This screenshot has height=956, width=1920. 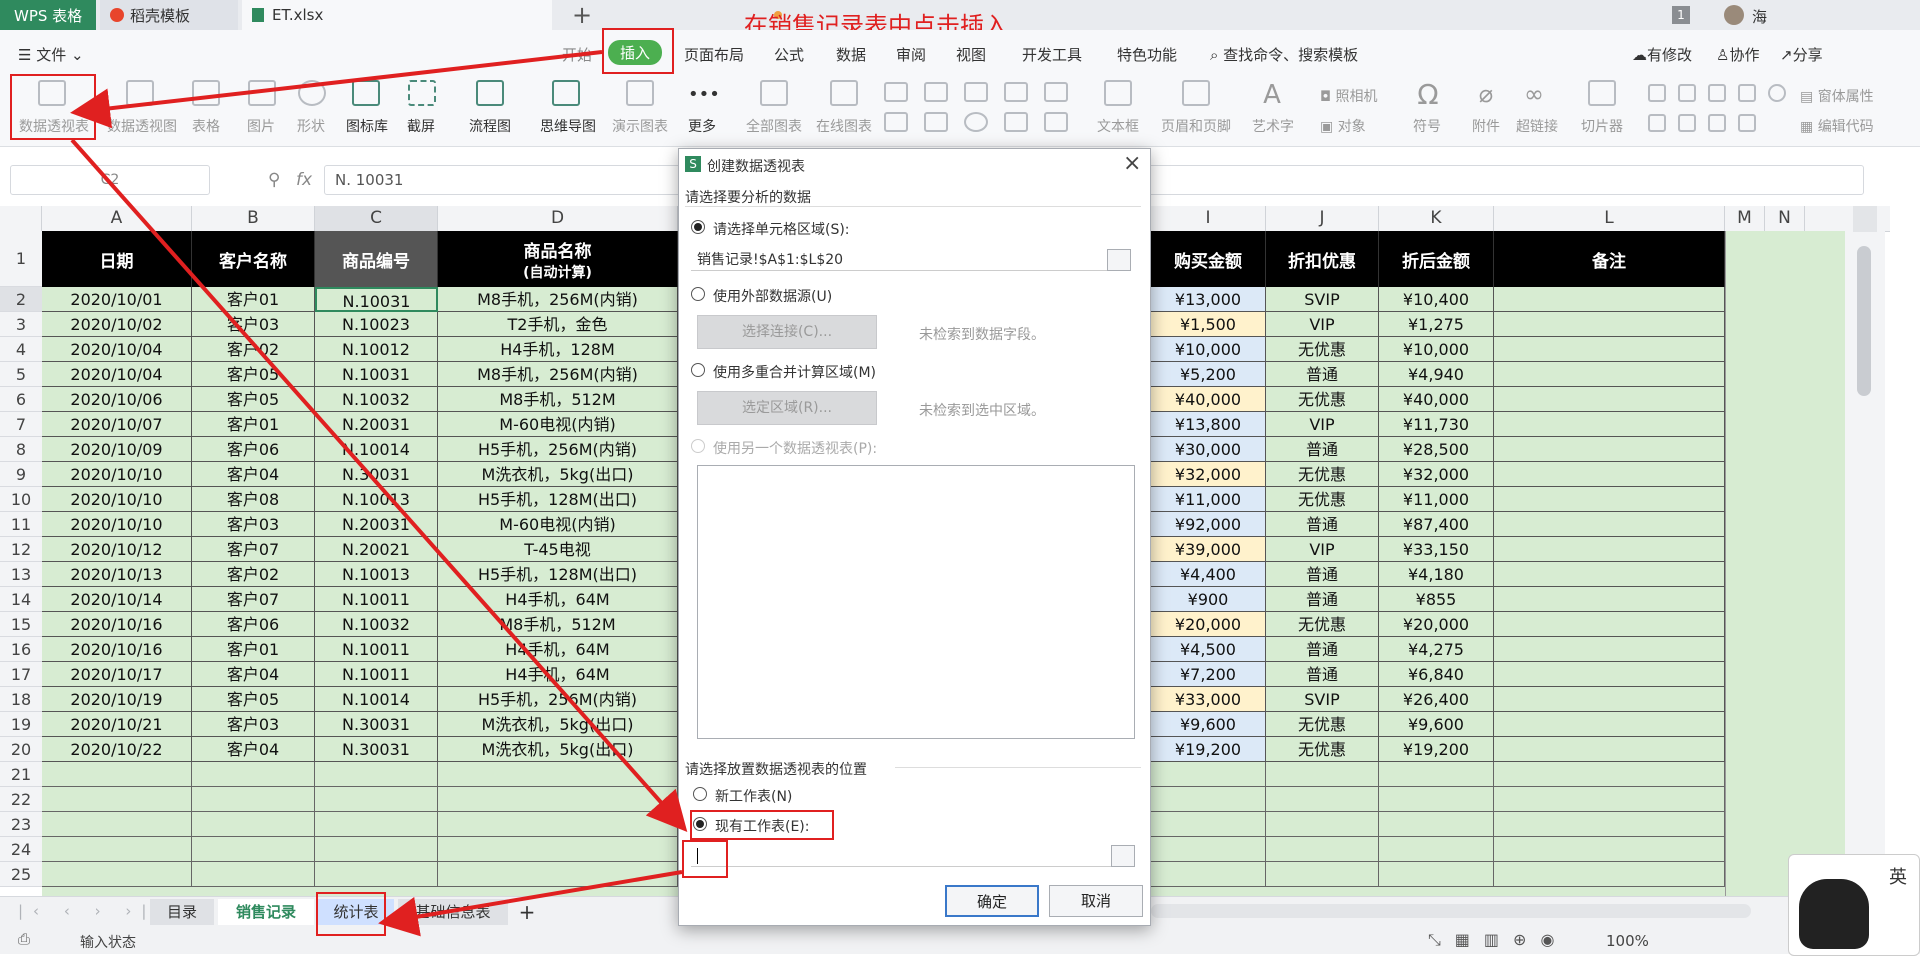 I want to click on arrow-insert-to-pivot, so click(x=336, y=89).